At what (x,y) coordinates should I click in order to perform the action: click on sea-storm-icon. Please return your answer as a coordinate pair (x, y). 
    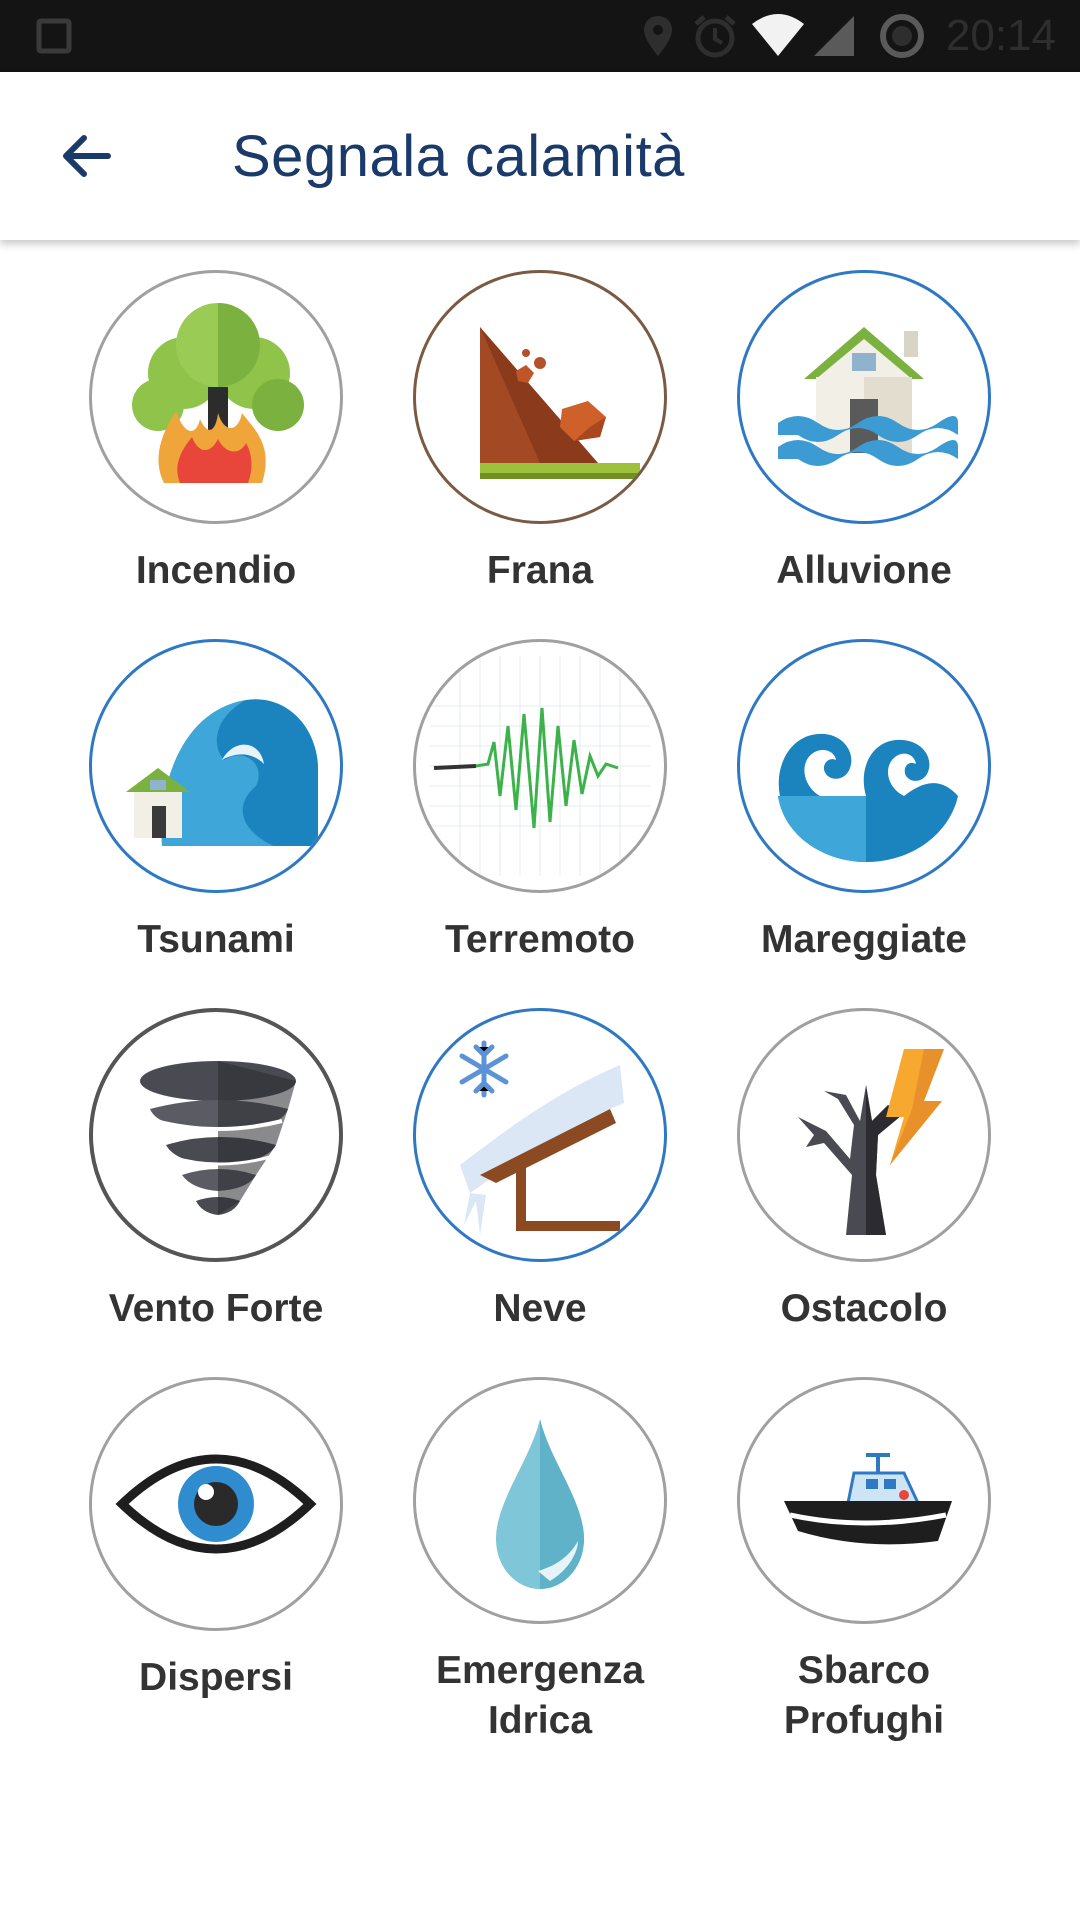
    Looking at the image, I should click on (868, 797).